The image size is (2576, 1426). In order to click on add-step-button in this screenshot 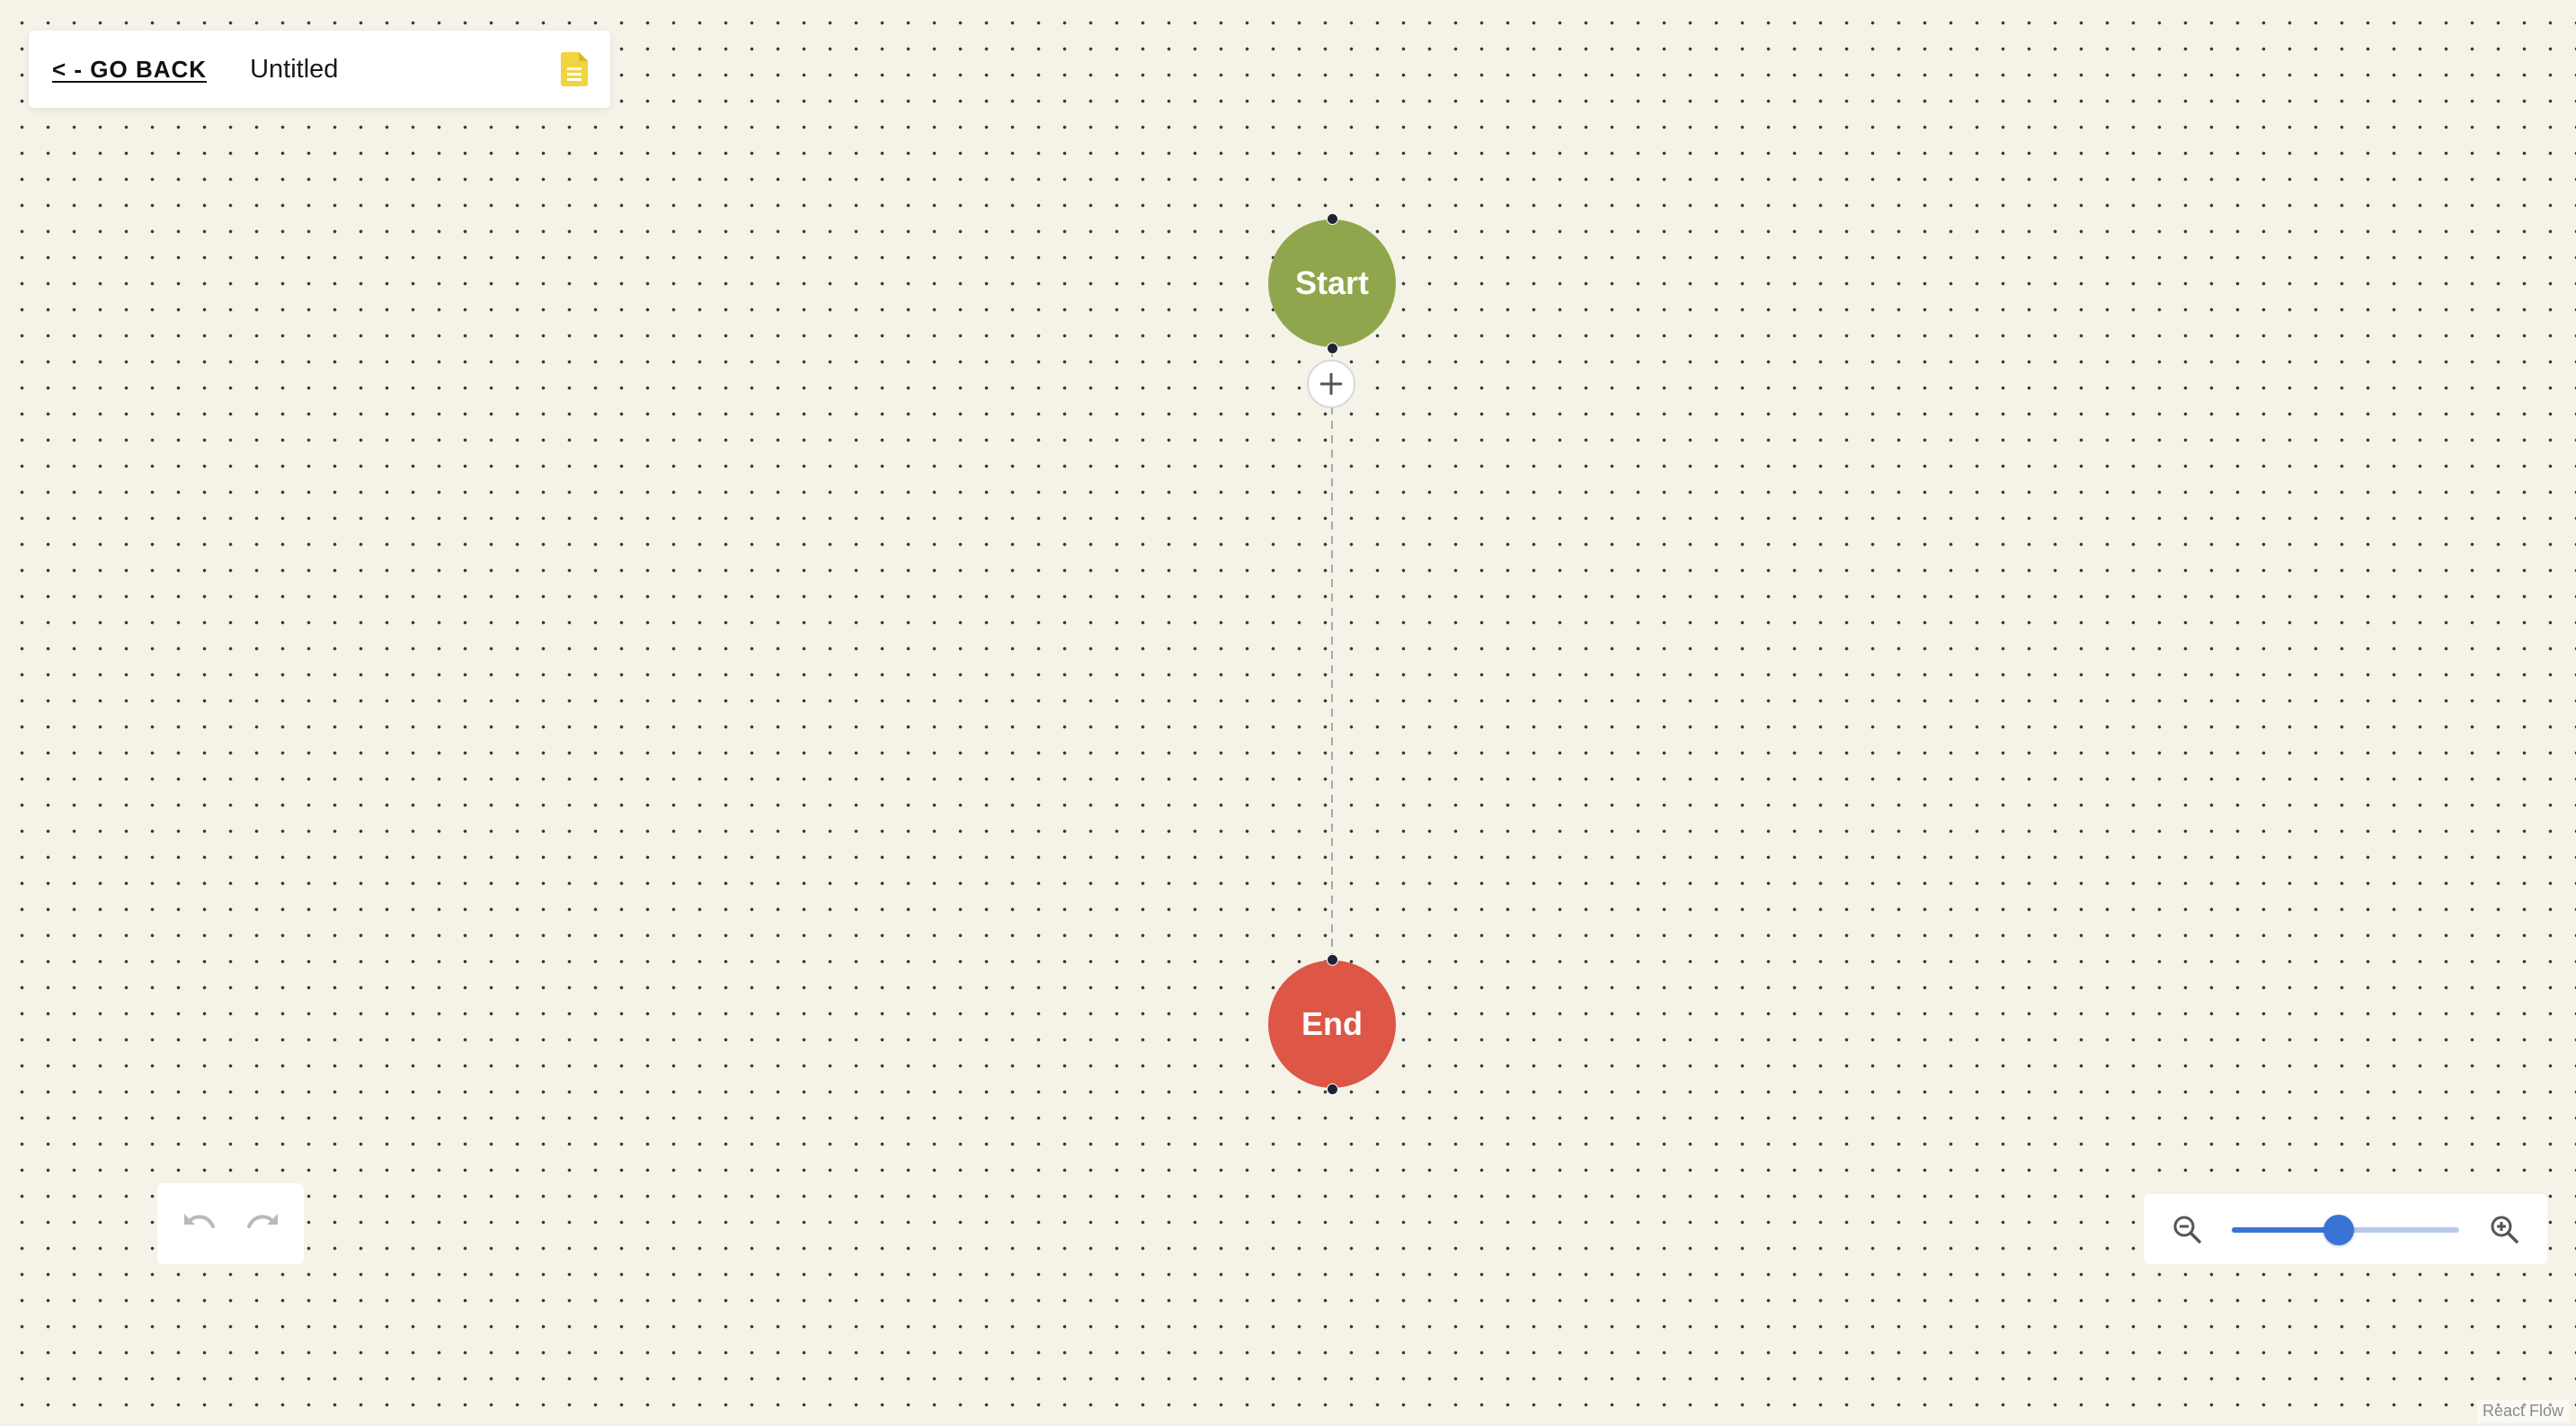, I will do `click(1331, 384)`.